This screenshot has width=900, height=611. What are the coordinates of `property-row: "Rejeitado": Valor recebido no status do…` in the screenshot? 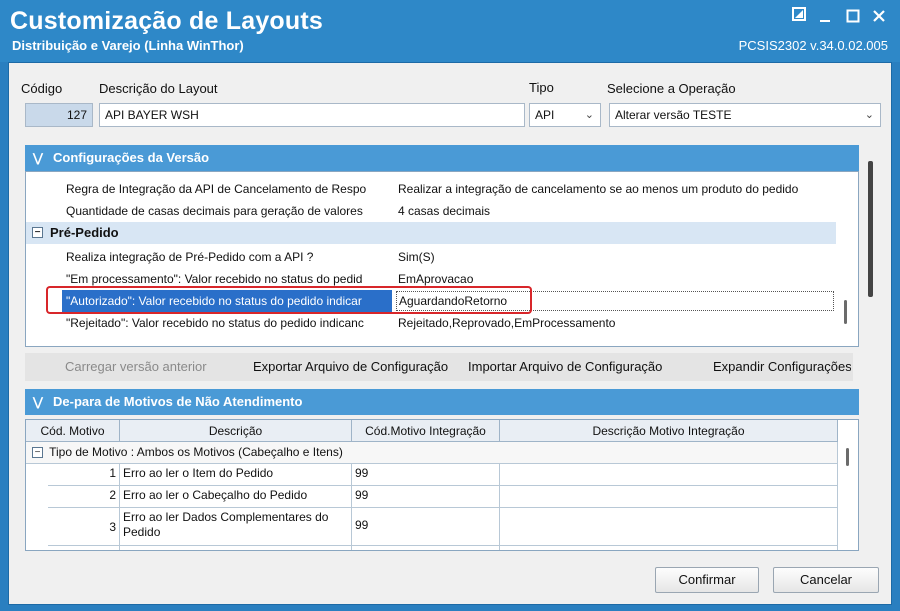 It's located at (431, 323).